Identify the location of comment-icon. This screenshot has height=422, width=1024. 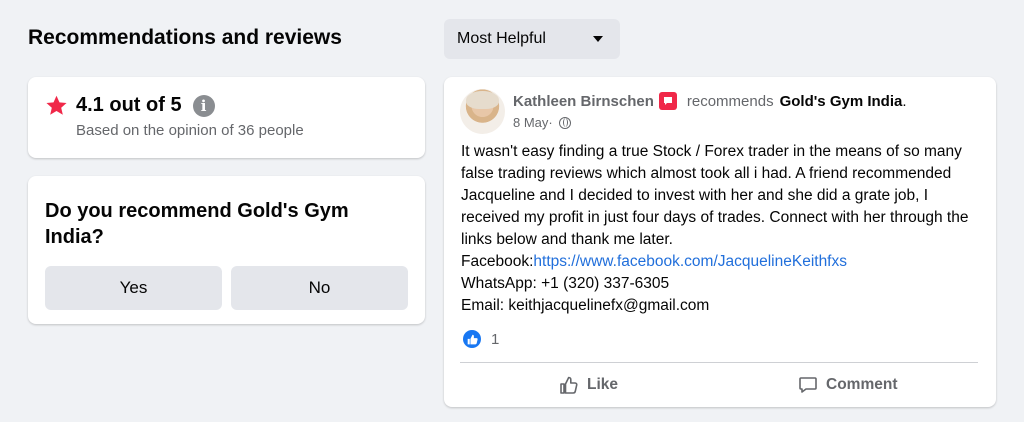
(808, 385).